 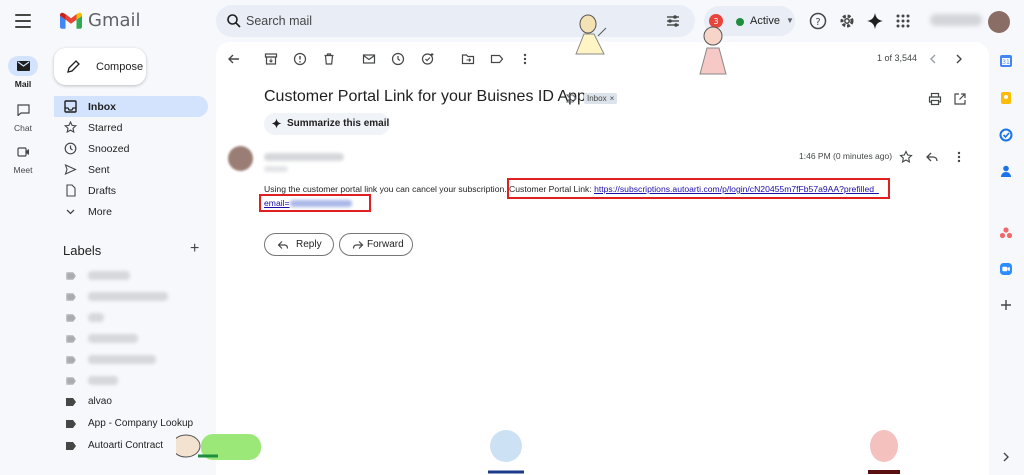 I want to click on top-bar: Gmail Search mail 3 Active ▼ ?, so click(x=512, y=21).